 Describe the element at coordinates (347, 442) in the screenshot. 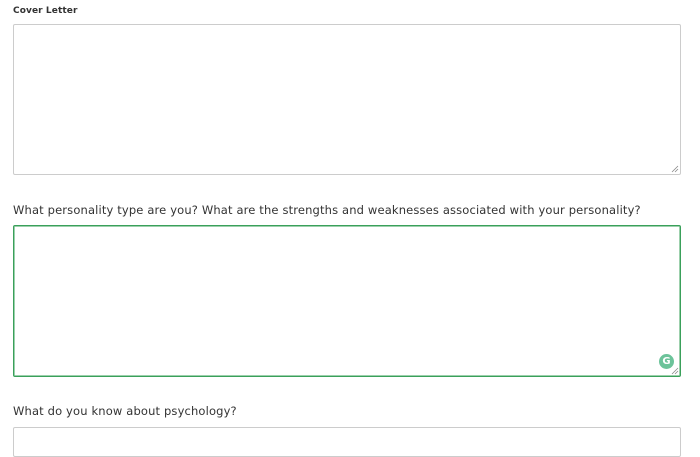

I see `psychology-answer-textarea` at that location.